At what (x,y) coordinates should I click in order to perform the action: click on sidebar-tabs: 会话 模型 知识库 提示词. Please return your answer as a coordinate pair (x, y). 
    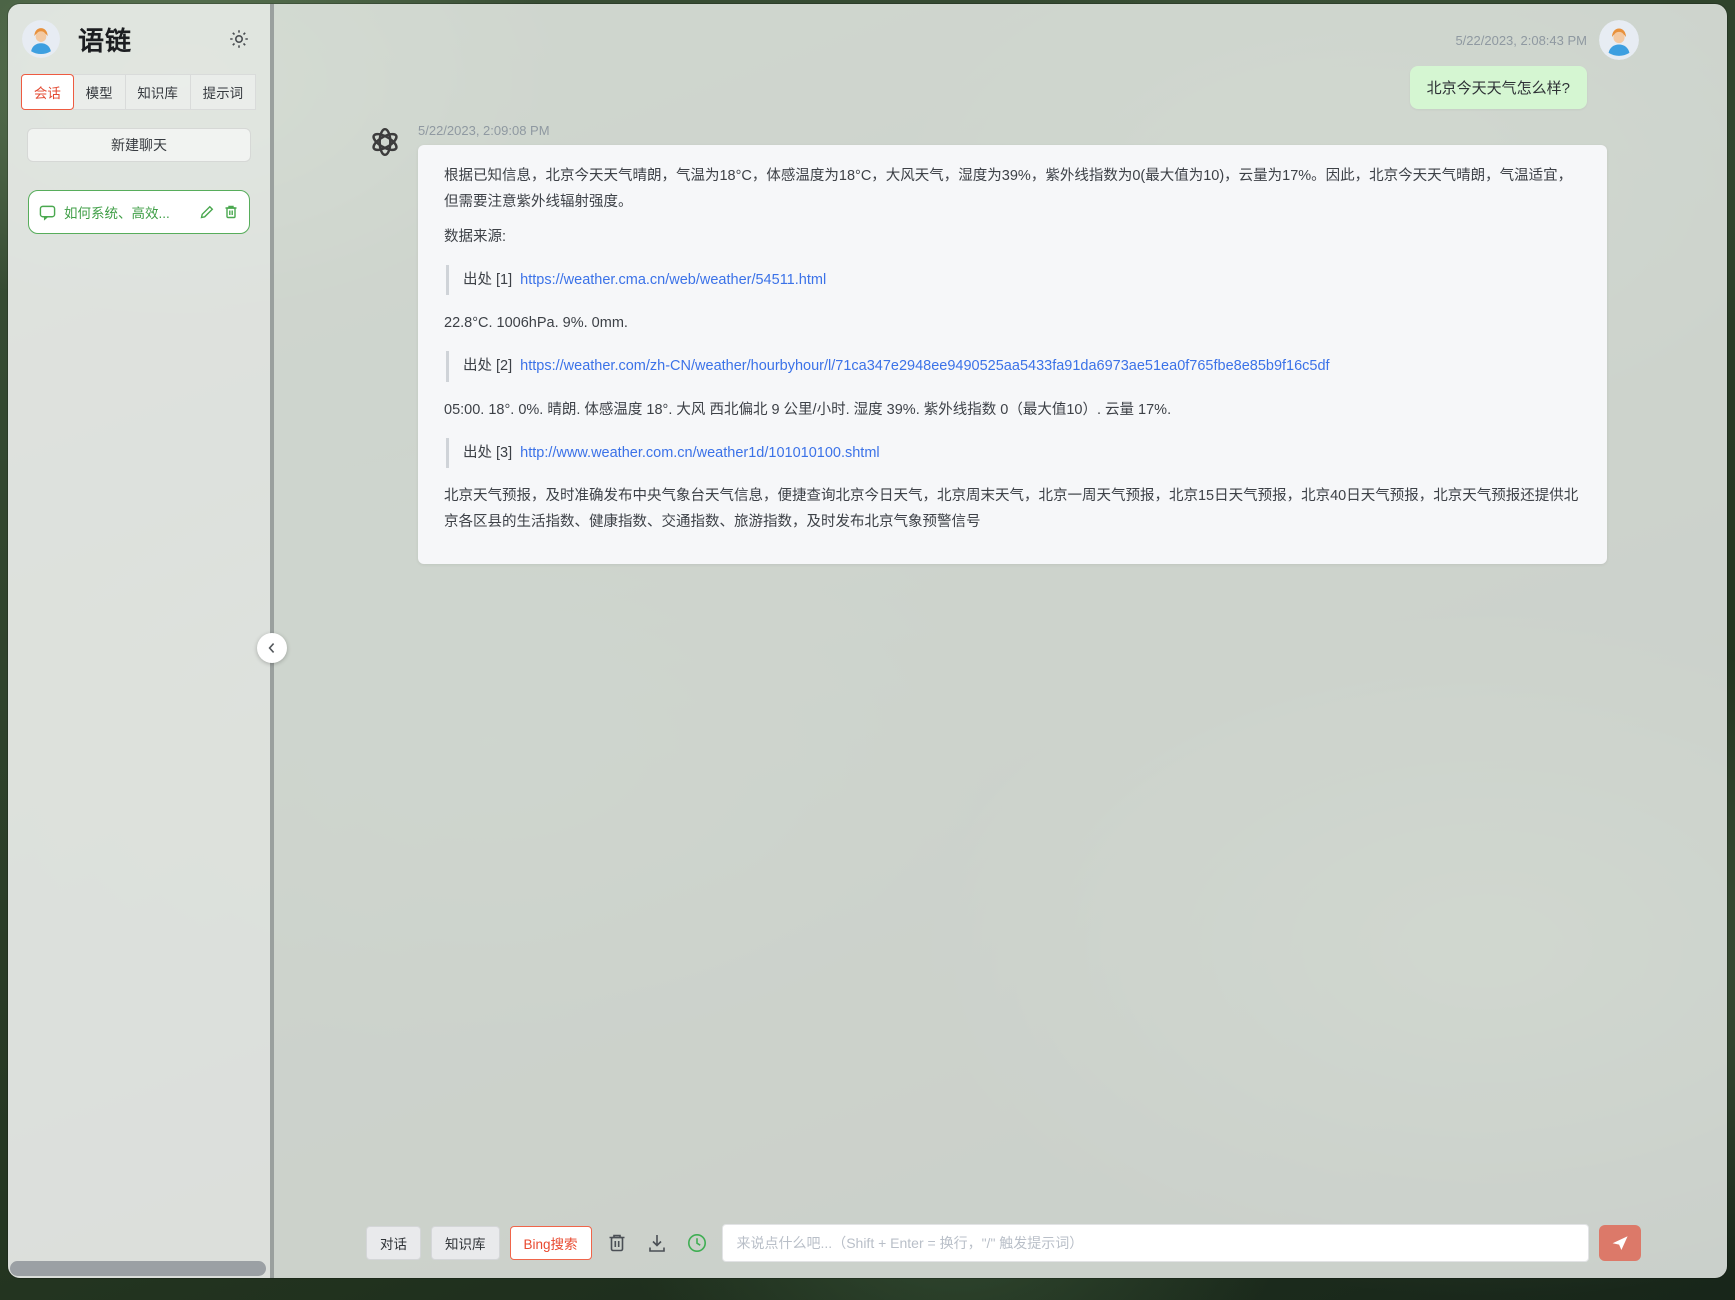
    Looking at the image, I should click on (138, 92).